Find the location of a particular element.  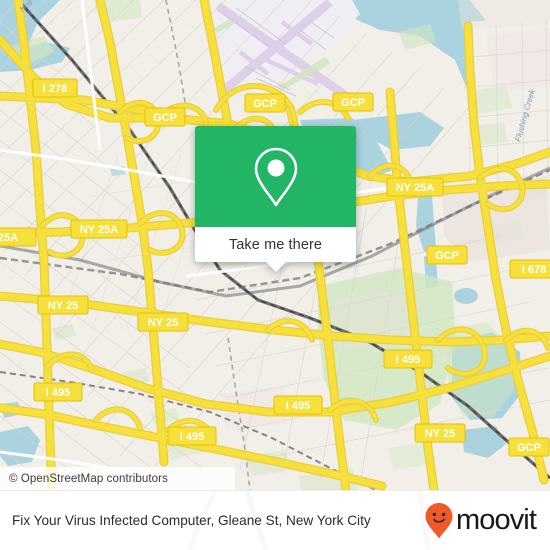

map-attribution: © OpenStreetMap contributors is located at coordinates (117, 478).